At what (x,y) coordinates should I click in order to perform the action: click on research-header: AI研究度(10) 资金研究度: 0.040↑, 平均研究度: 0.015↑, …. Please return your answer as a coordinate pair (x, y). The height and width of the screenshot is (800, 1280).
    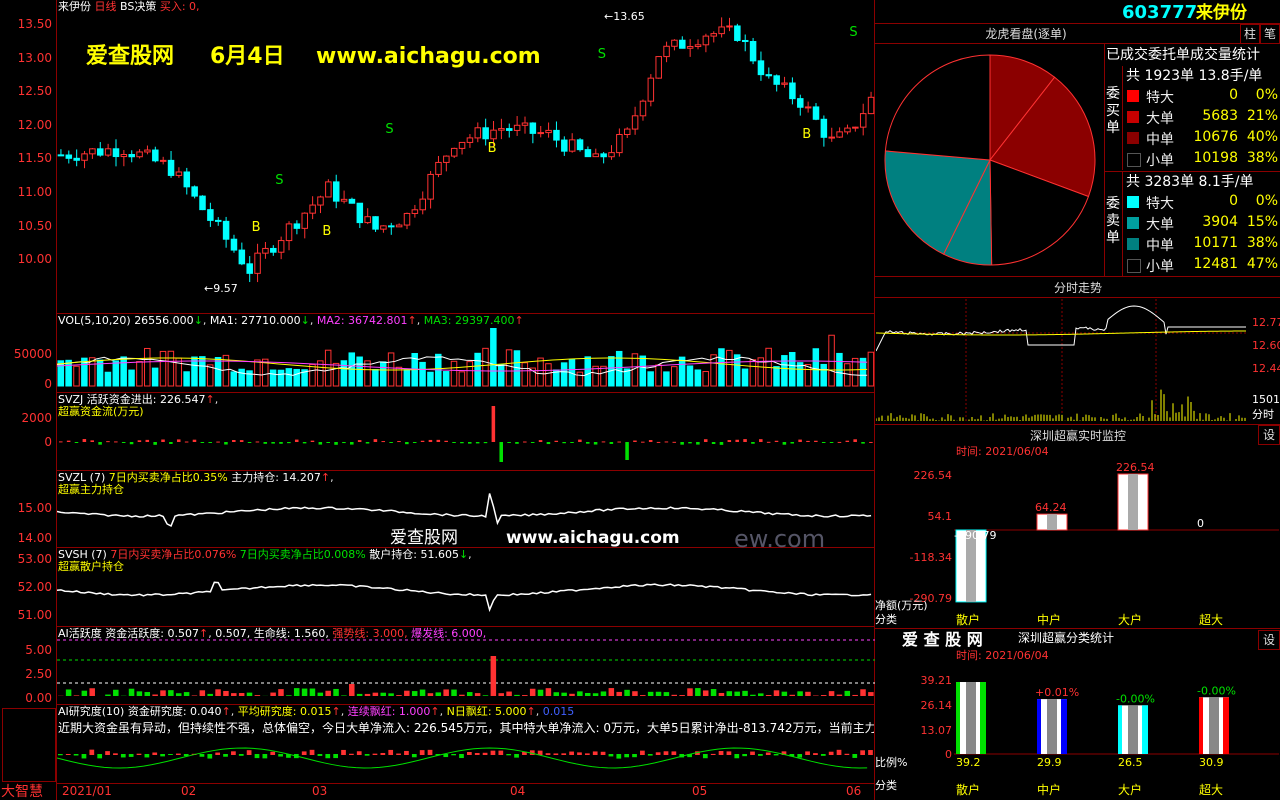
    Looking at the image, I should click on (316, 711).